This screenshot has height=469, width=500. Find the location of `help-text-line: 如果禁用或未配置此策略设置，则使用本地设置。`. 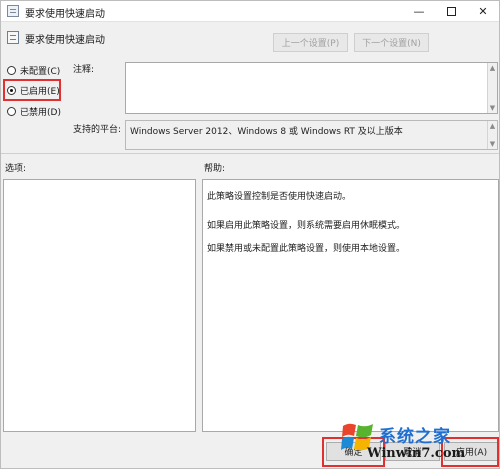

help-text-line: 如果禁用或未配置此策略设置，则使用本地设置。 is located at coordinates (306, 249).